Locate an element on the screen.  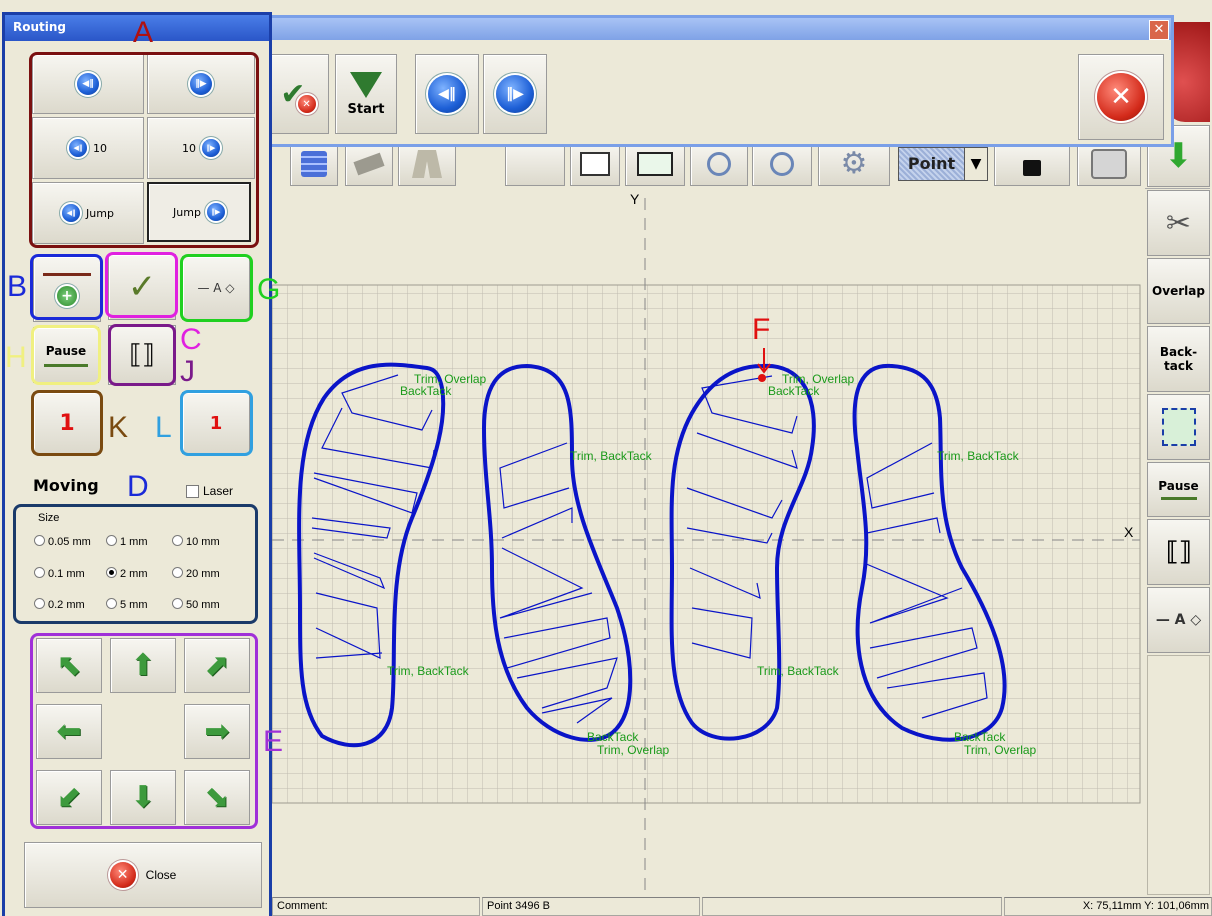
popup-stop-button: ✕ is located at coordinates (1121, 97).